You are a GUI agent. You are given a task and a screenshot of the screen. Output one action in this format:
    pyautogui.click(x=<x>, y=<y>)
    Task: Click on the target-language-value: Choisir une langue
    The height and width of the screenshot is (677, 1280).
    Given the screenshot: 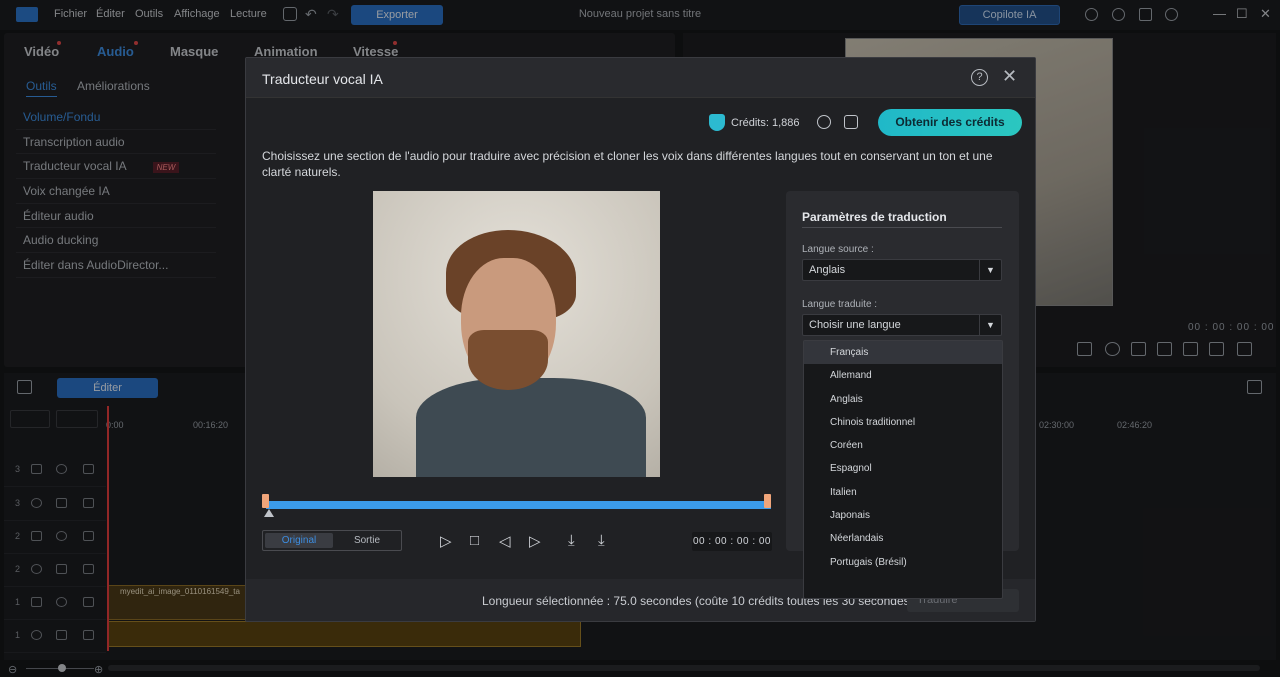 What is the action you would take?
    pyautogui.click(x=855, y=325)
    